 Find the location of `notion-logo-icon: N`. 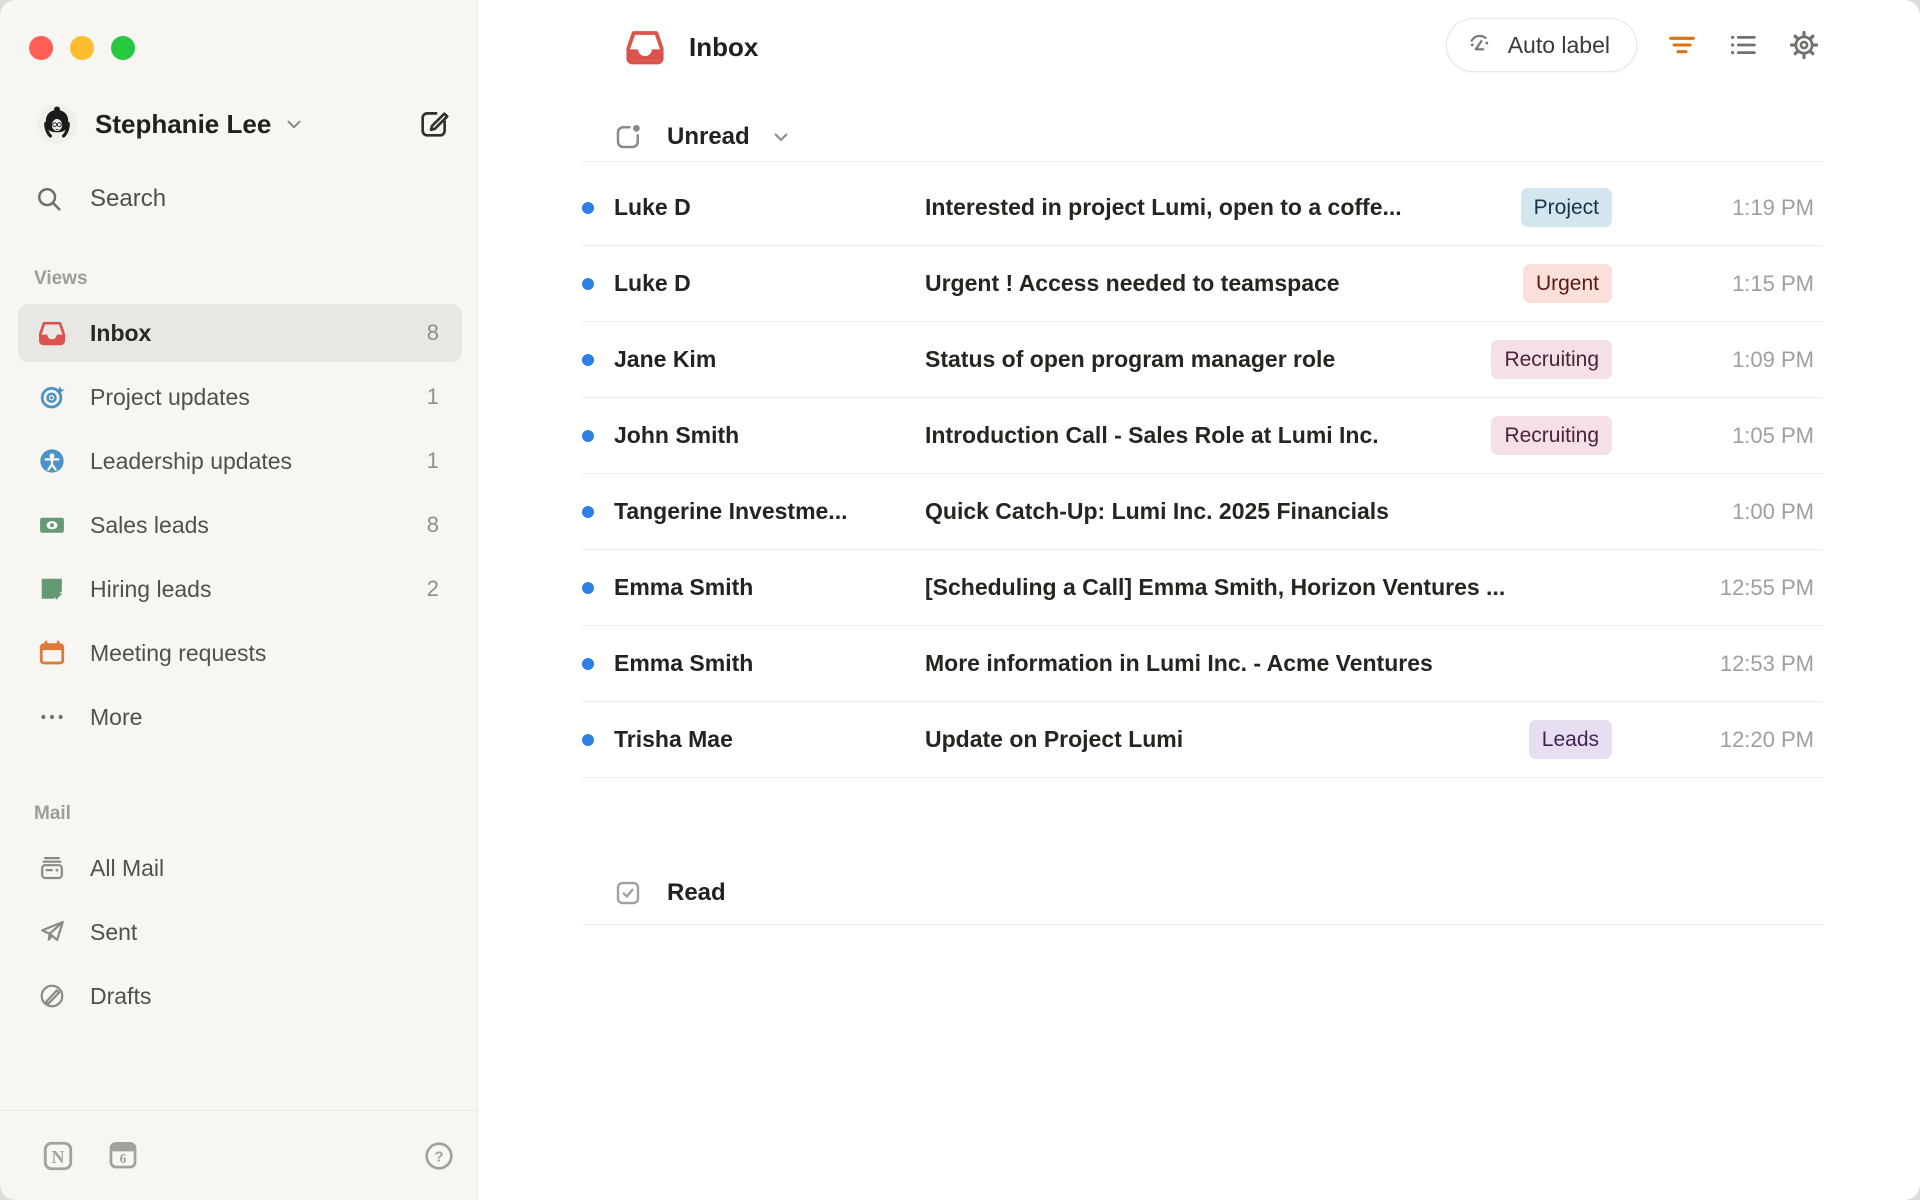

notion-logo-icon: N is located at coordinates (58, 1156).